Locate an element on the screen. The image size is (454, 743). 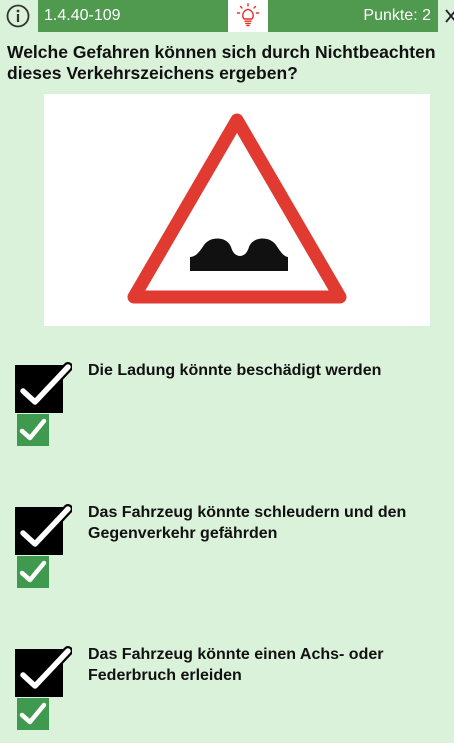
lightbulb-icon is located at coordinates (248, 15).